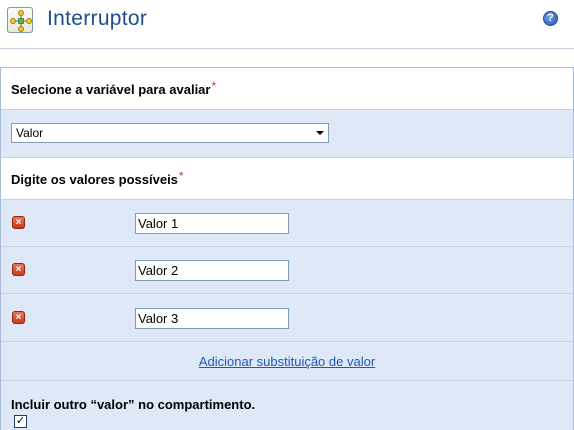 The width and height of the screenshot is (574, 430). I want to click on values-label-text: Digite os valores possíveis, so click(94, 179).